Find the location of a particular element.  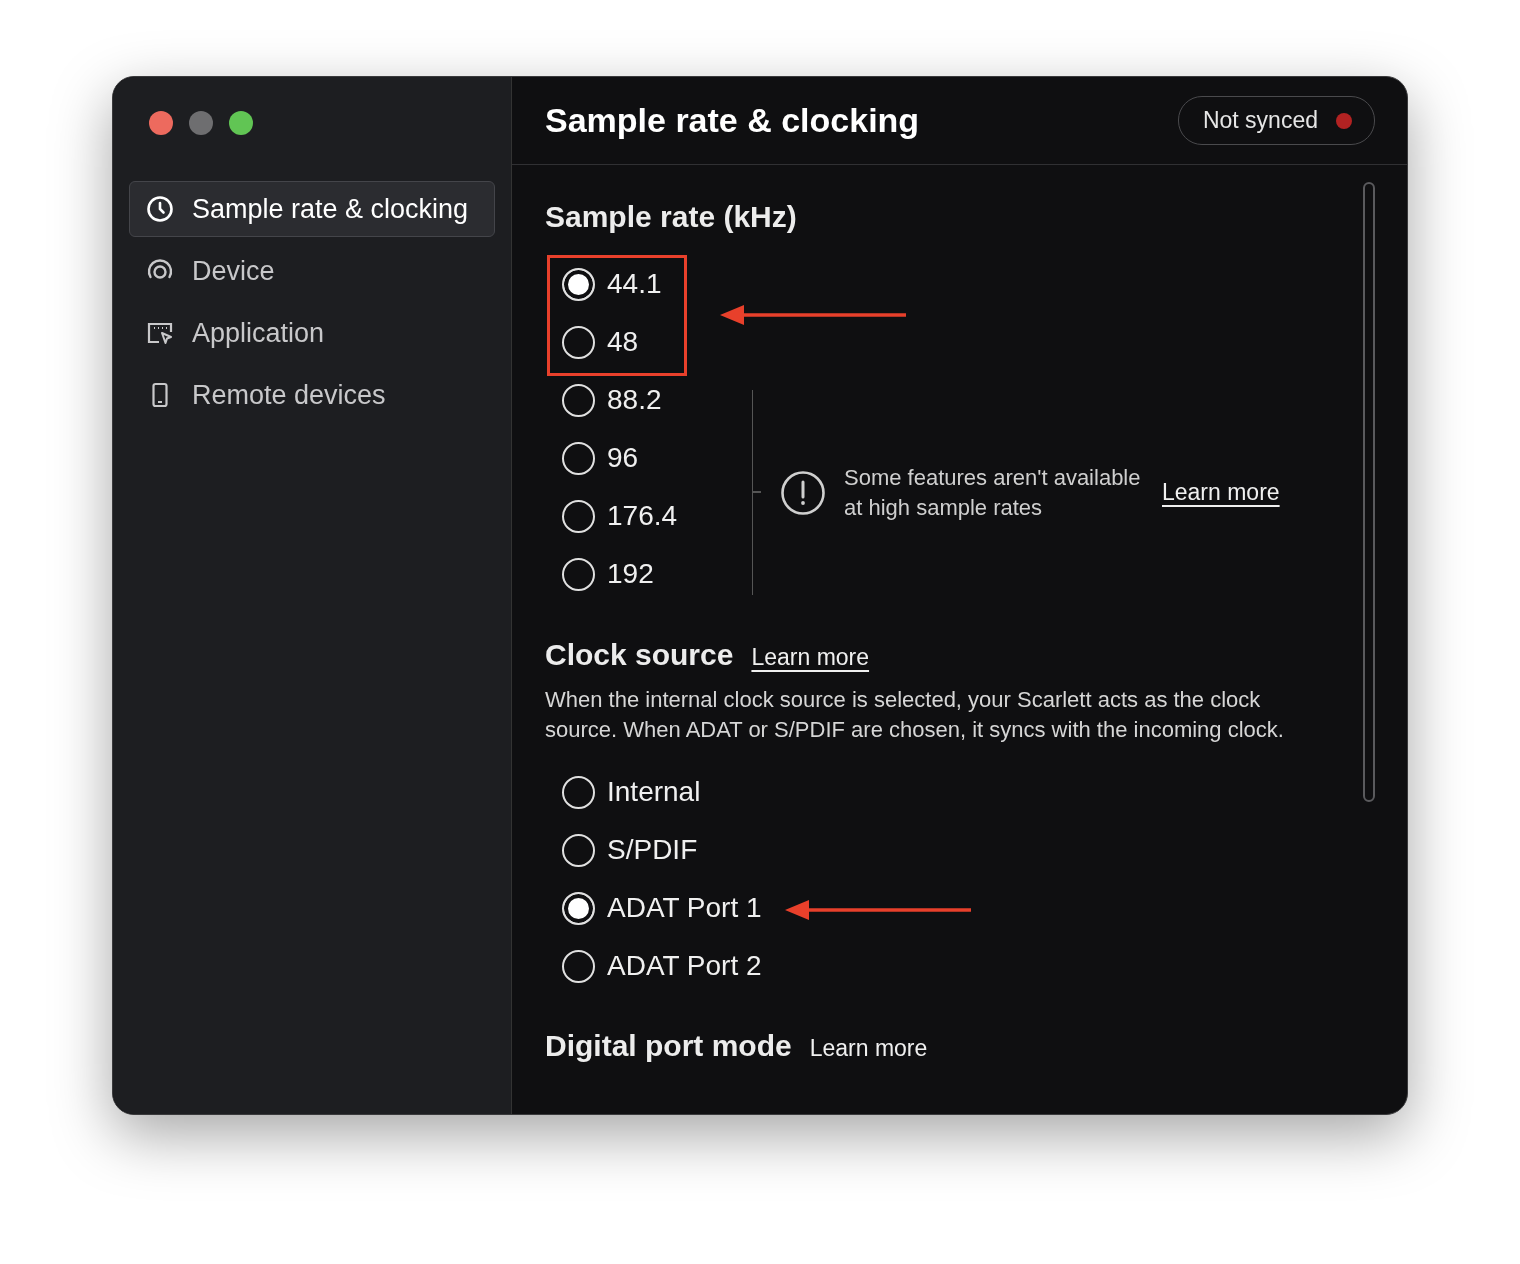

clock-icon is located at coordinates (160, 209).